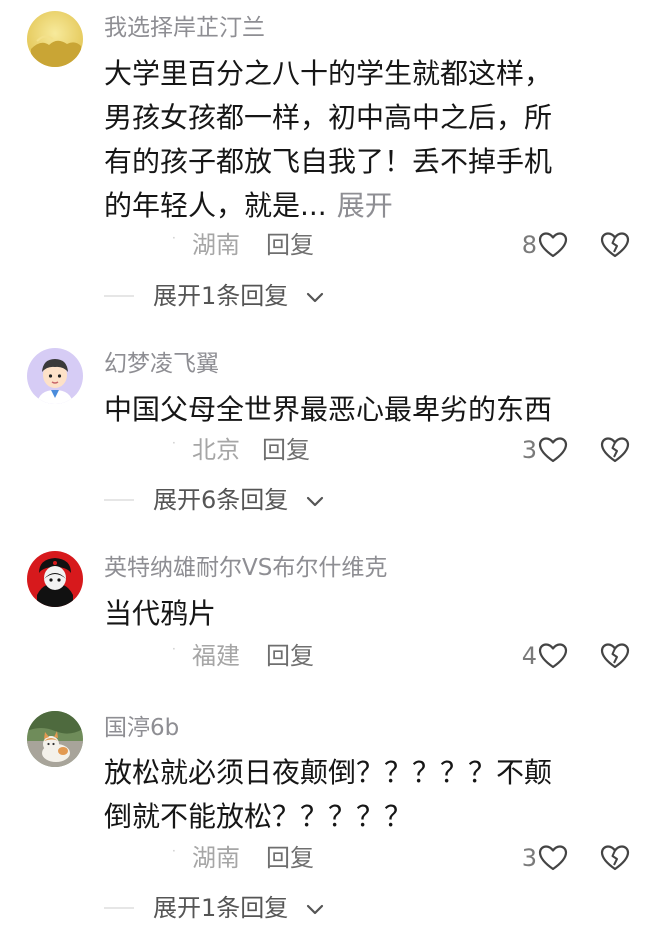 This screenshot has width=660, height=939. I want to click on expand-text-link: 展开, so click(365, 205).